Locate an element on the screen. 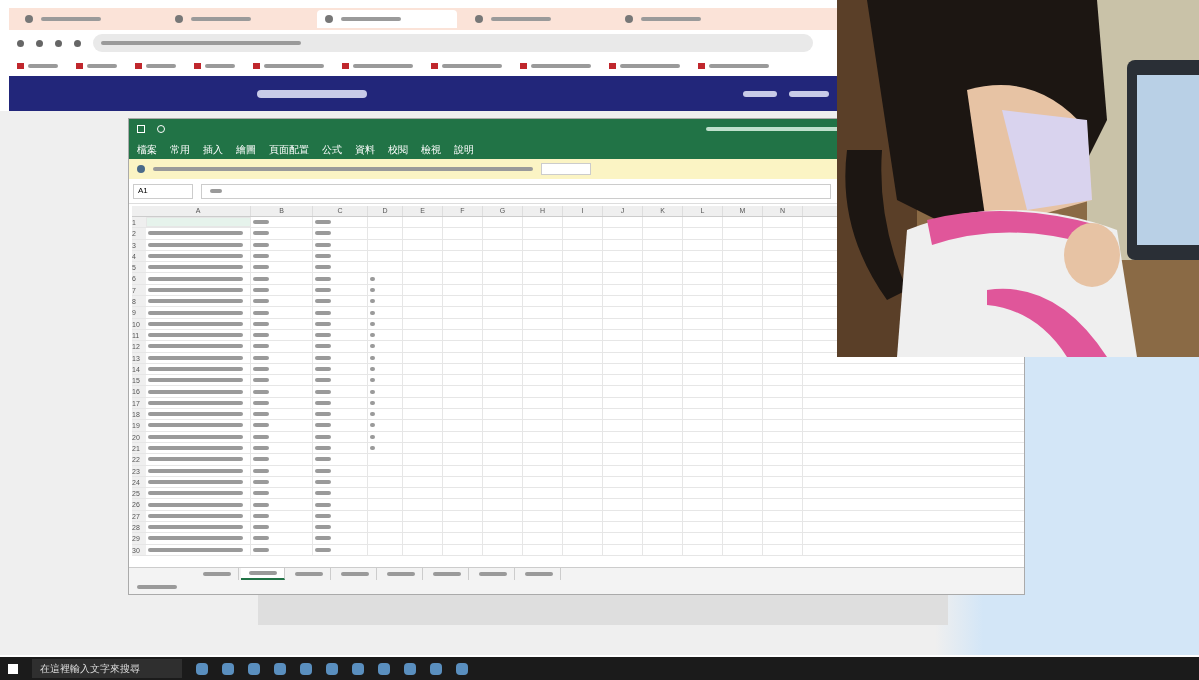 The height and width of the screenshot is (680, 1199). ribbon-tab: 檢視 is located at coordinates (431, 149).